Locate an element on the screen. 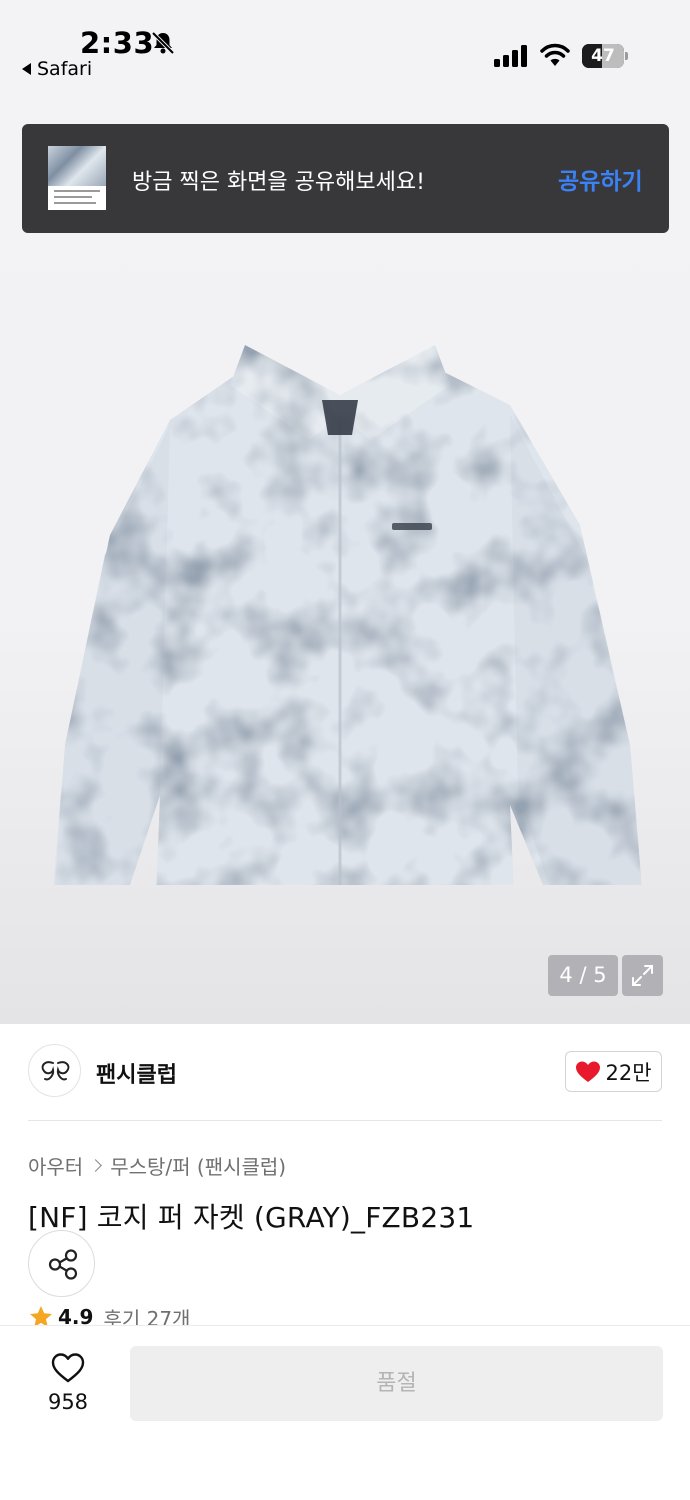  store-name: 팬시클럽 is located at coordinates (136, 1073).